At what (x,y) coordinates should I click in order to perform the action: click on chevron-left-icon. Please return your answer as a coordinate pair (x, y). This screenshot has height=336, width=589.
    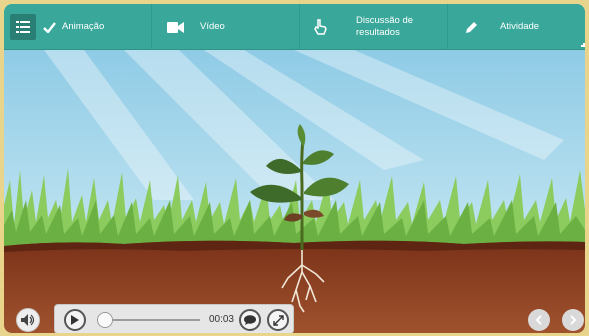
    Looking at the image, I should click on (538, 320).